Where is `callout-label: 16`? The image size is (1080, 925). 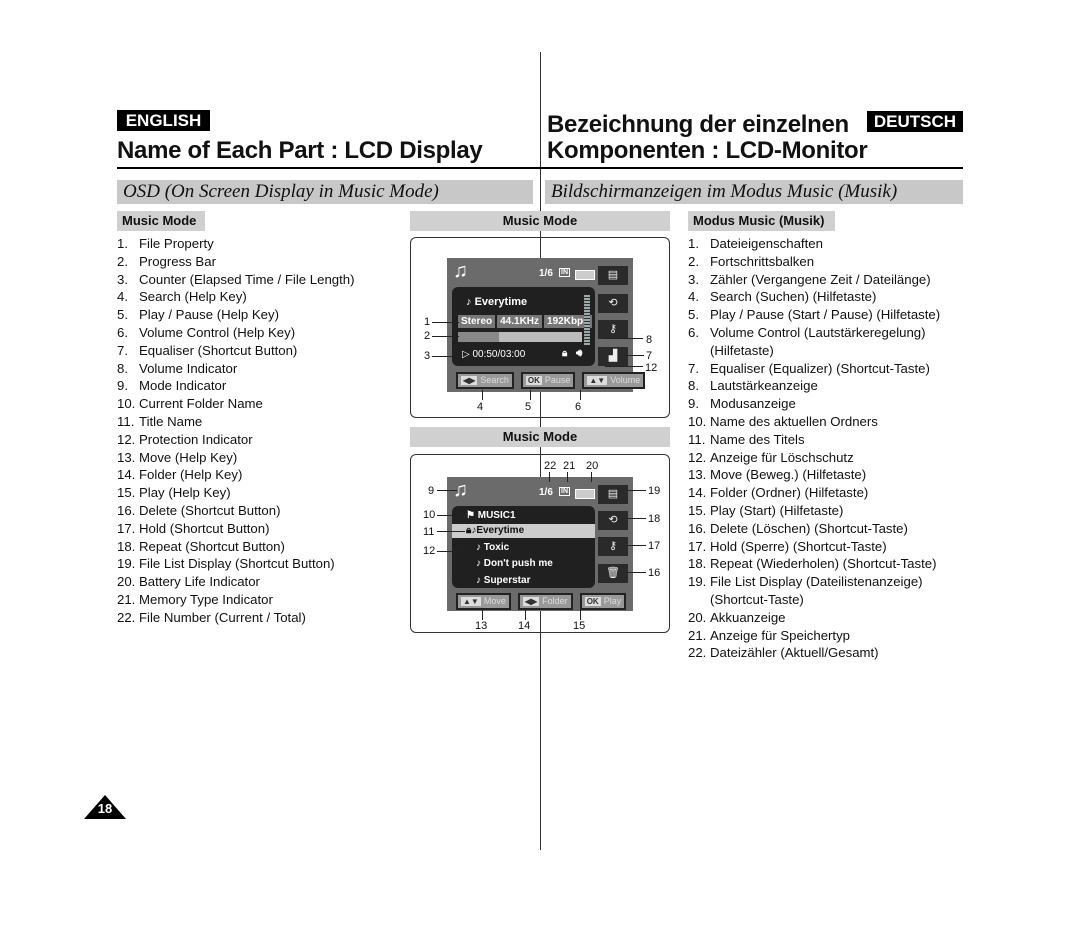
callout-label: 16 is located at coordinates (654, 573).